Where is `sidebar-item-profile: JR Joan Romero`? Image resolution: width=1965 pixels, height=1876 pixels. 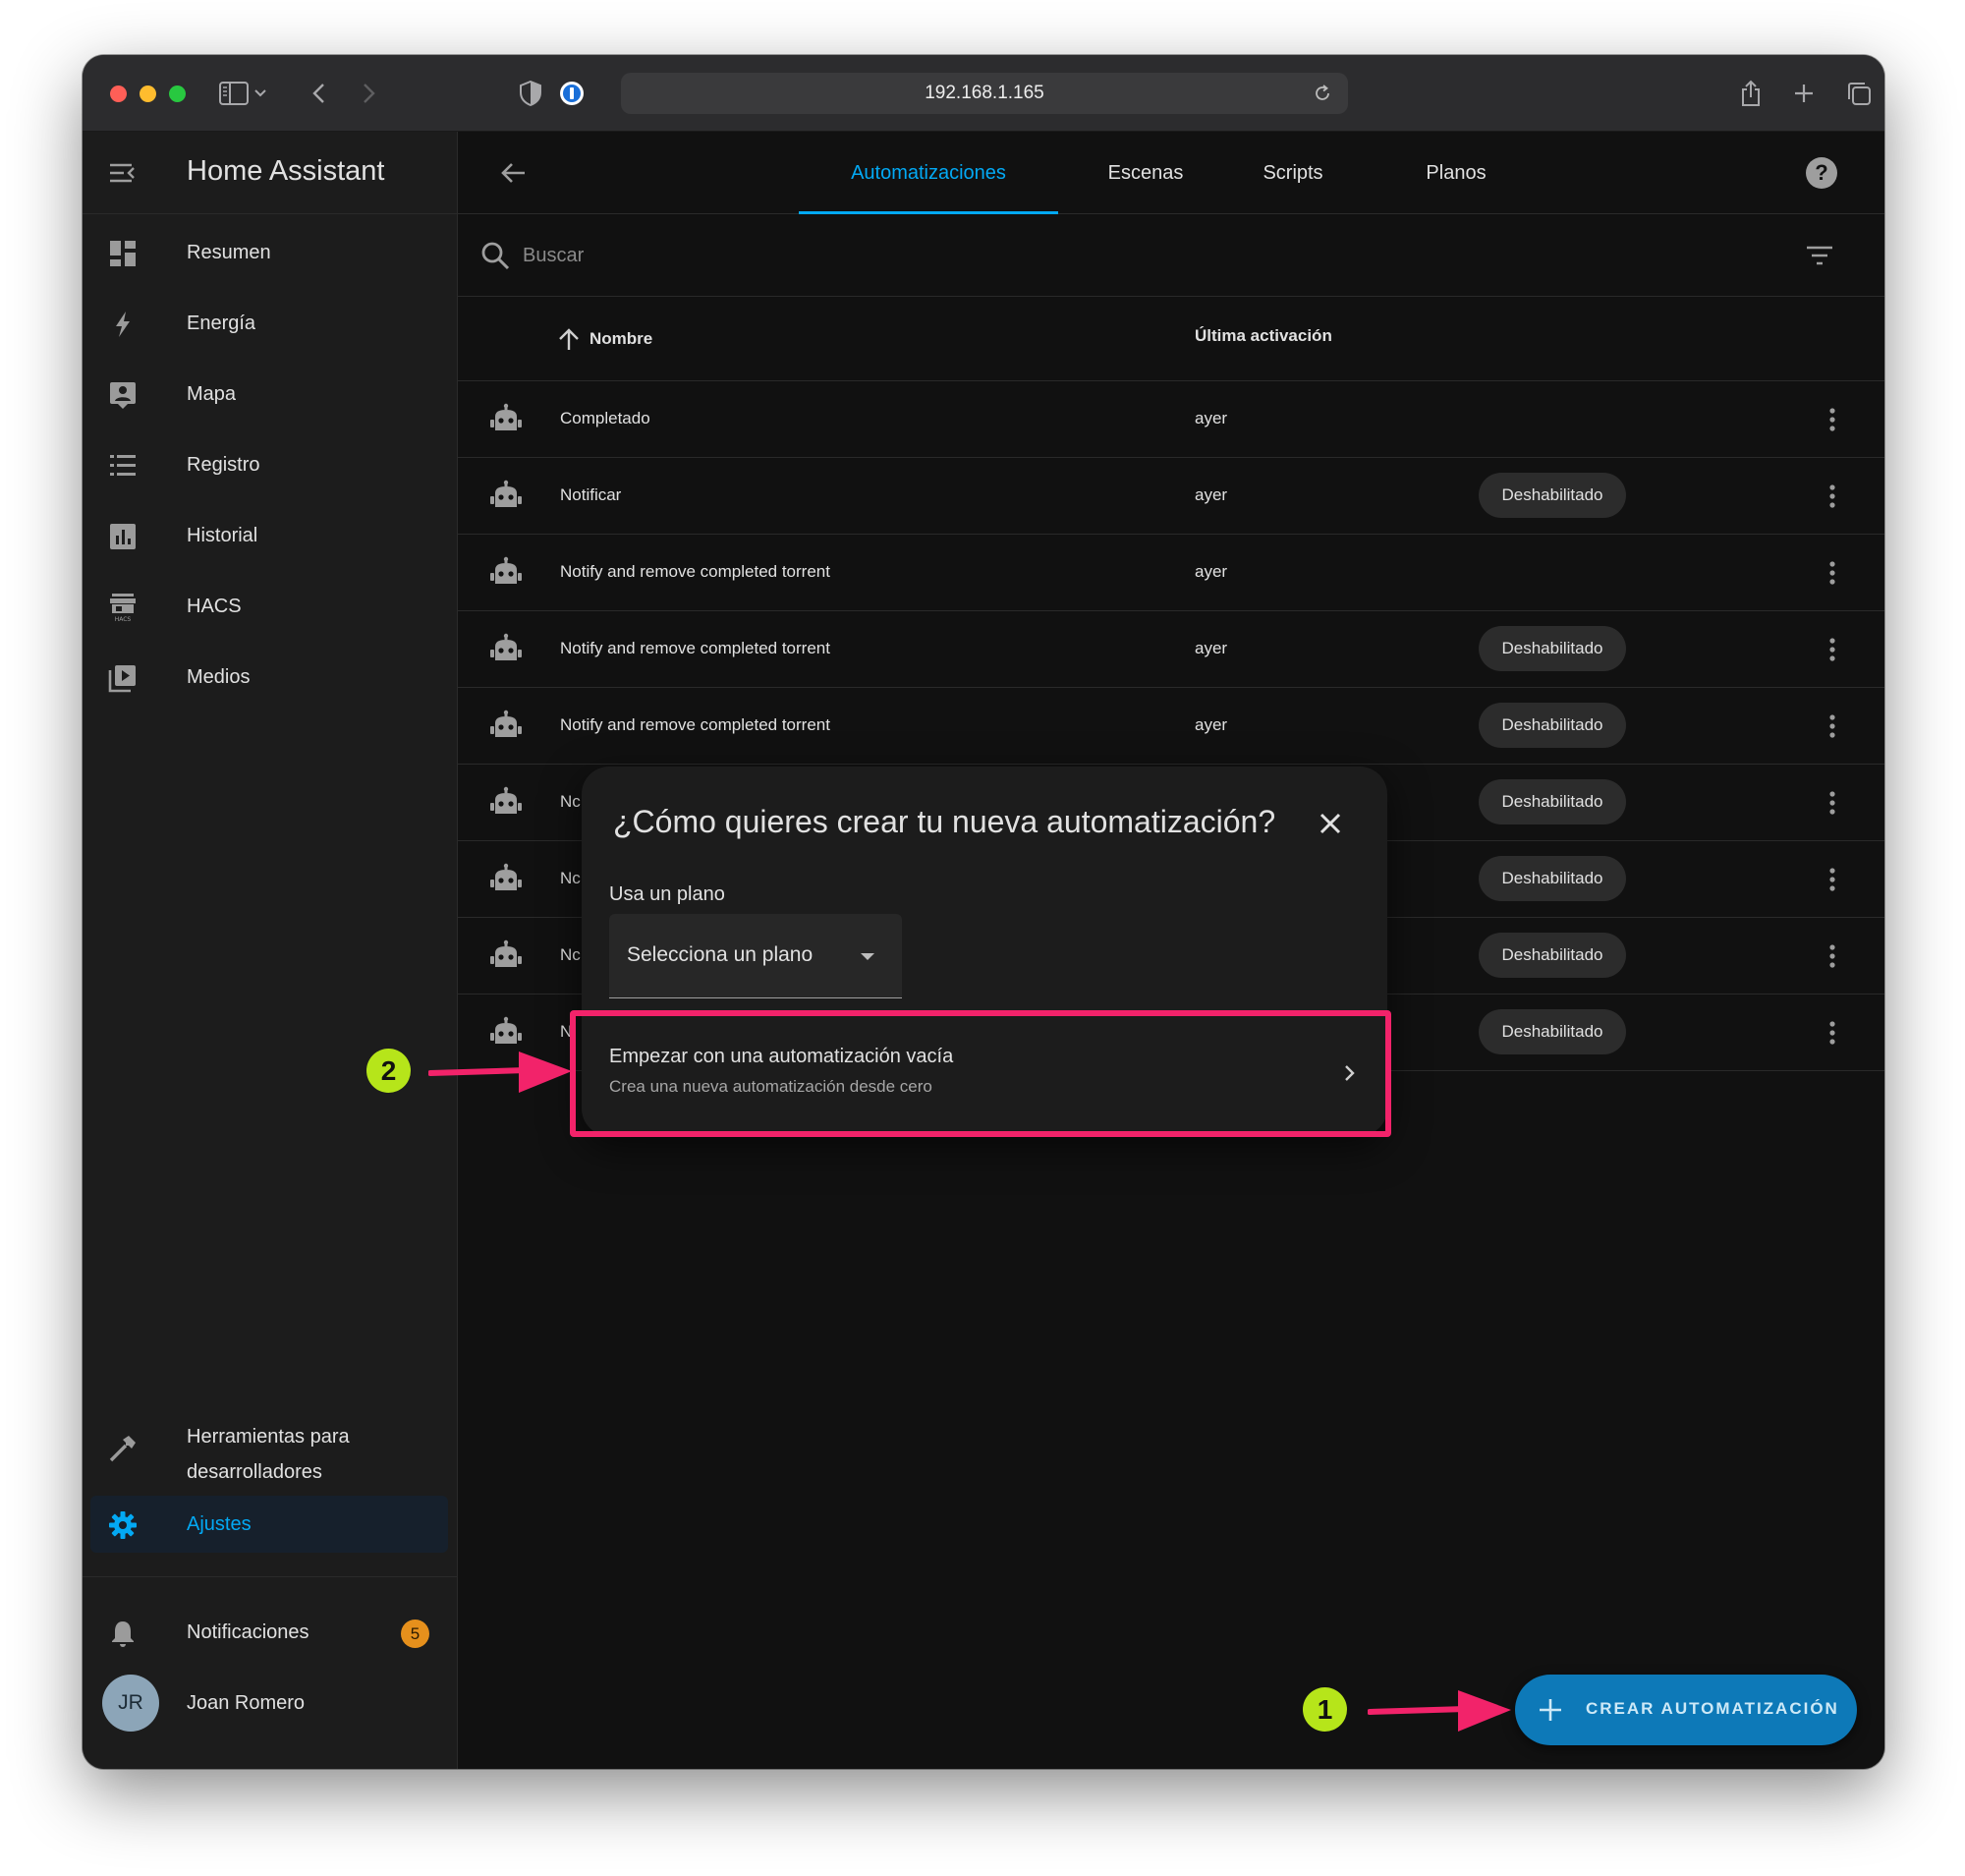
sidebar-item-profile: JR Joan Romero is located at coordinates (269, 1703).